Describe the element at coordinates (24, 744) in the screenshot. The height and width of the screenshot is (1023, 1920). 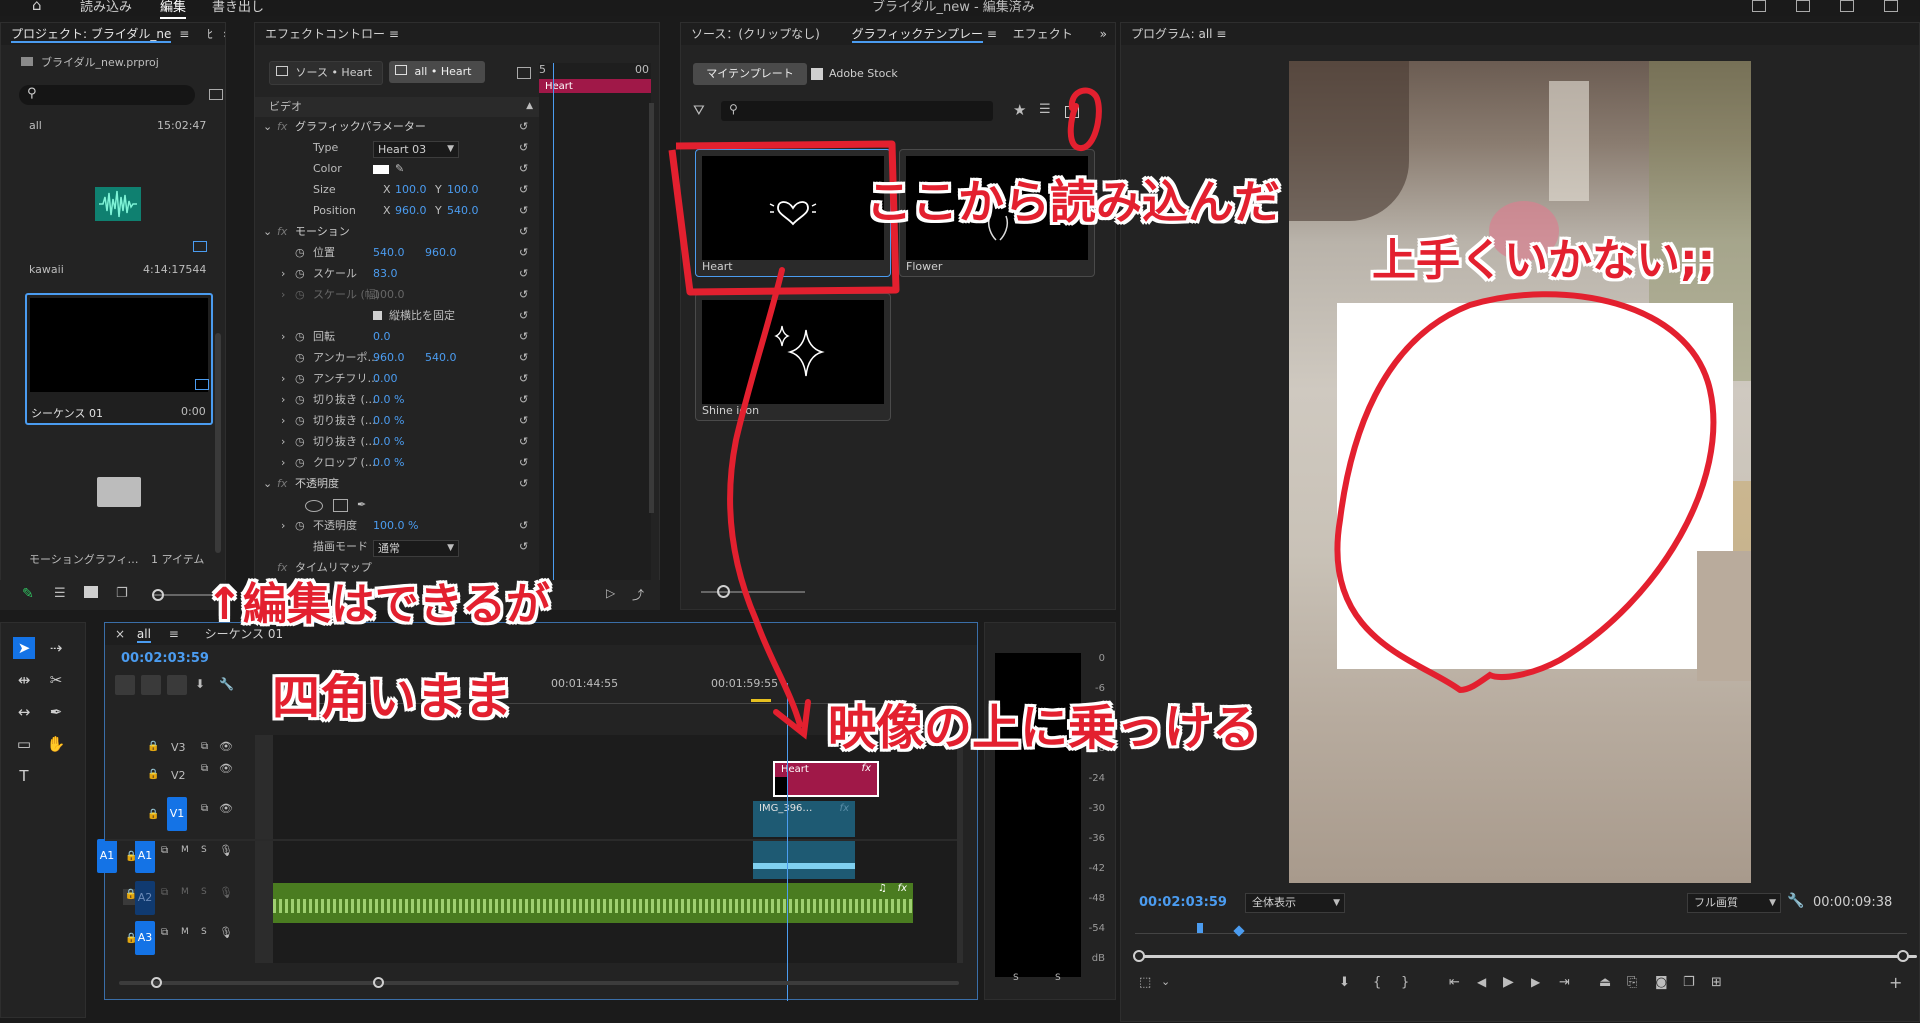
I see `rectangle-tool-icon: ▭` at that location.